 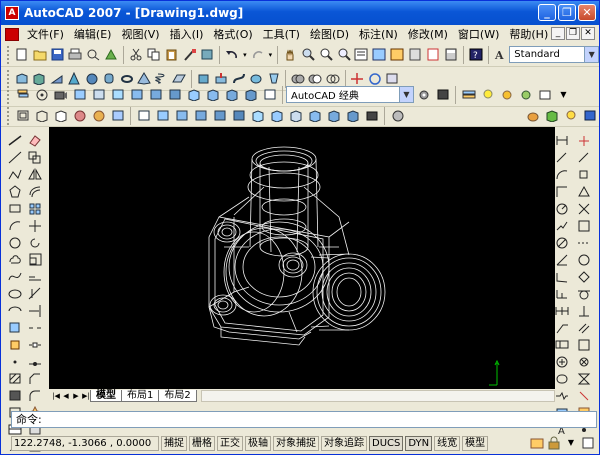 I want to click on coordinate-readout: 122.2748, -1.3066 , 0.0000, so click(x=85, y=443).